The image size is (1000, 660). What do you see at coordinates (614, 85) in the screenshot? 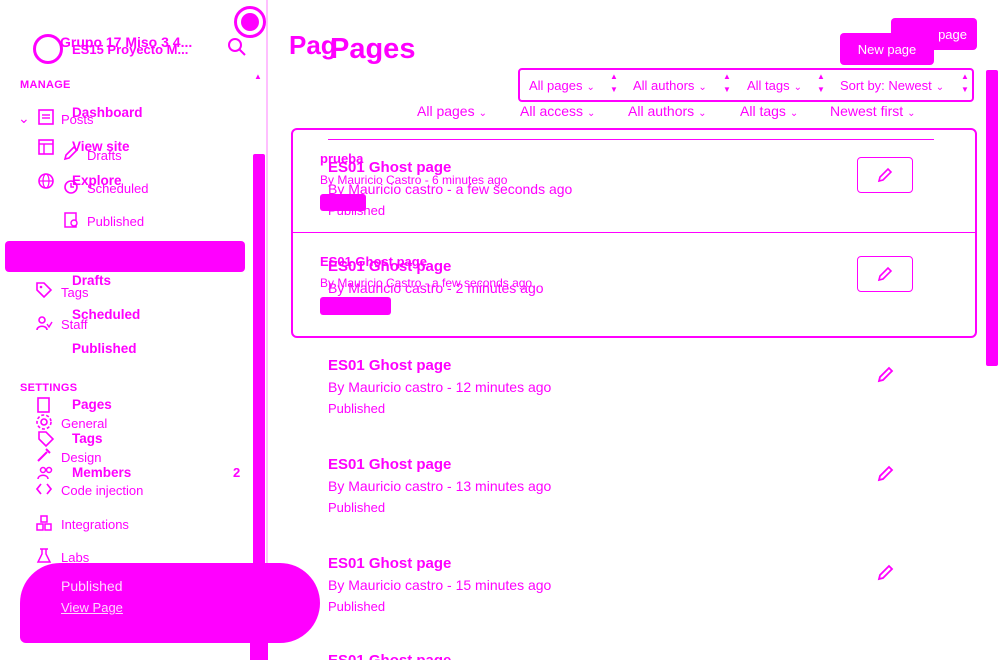
I see `type-stepper: ▲ ▼` at bounding box center [614, 85].